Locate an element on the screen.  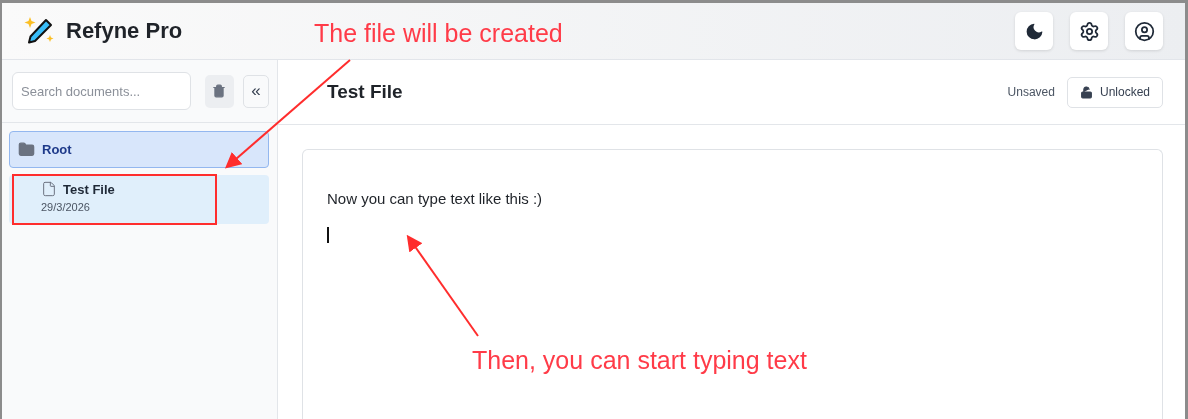
settings-icon is located at coordinates (1089, 31).